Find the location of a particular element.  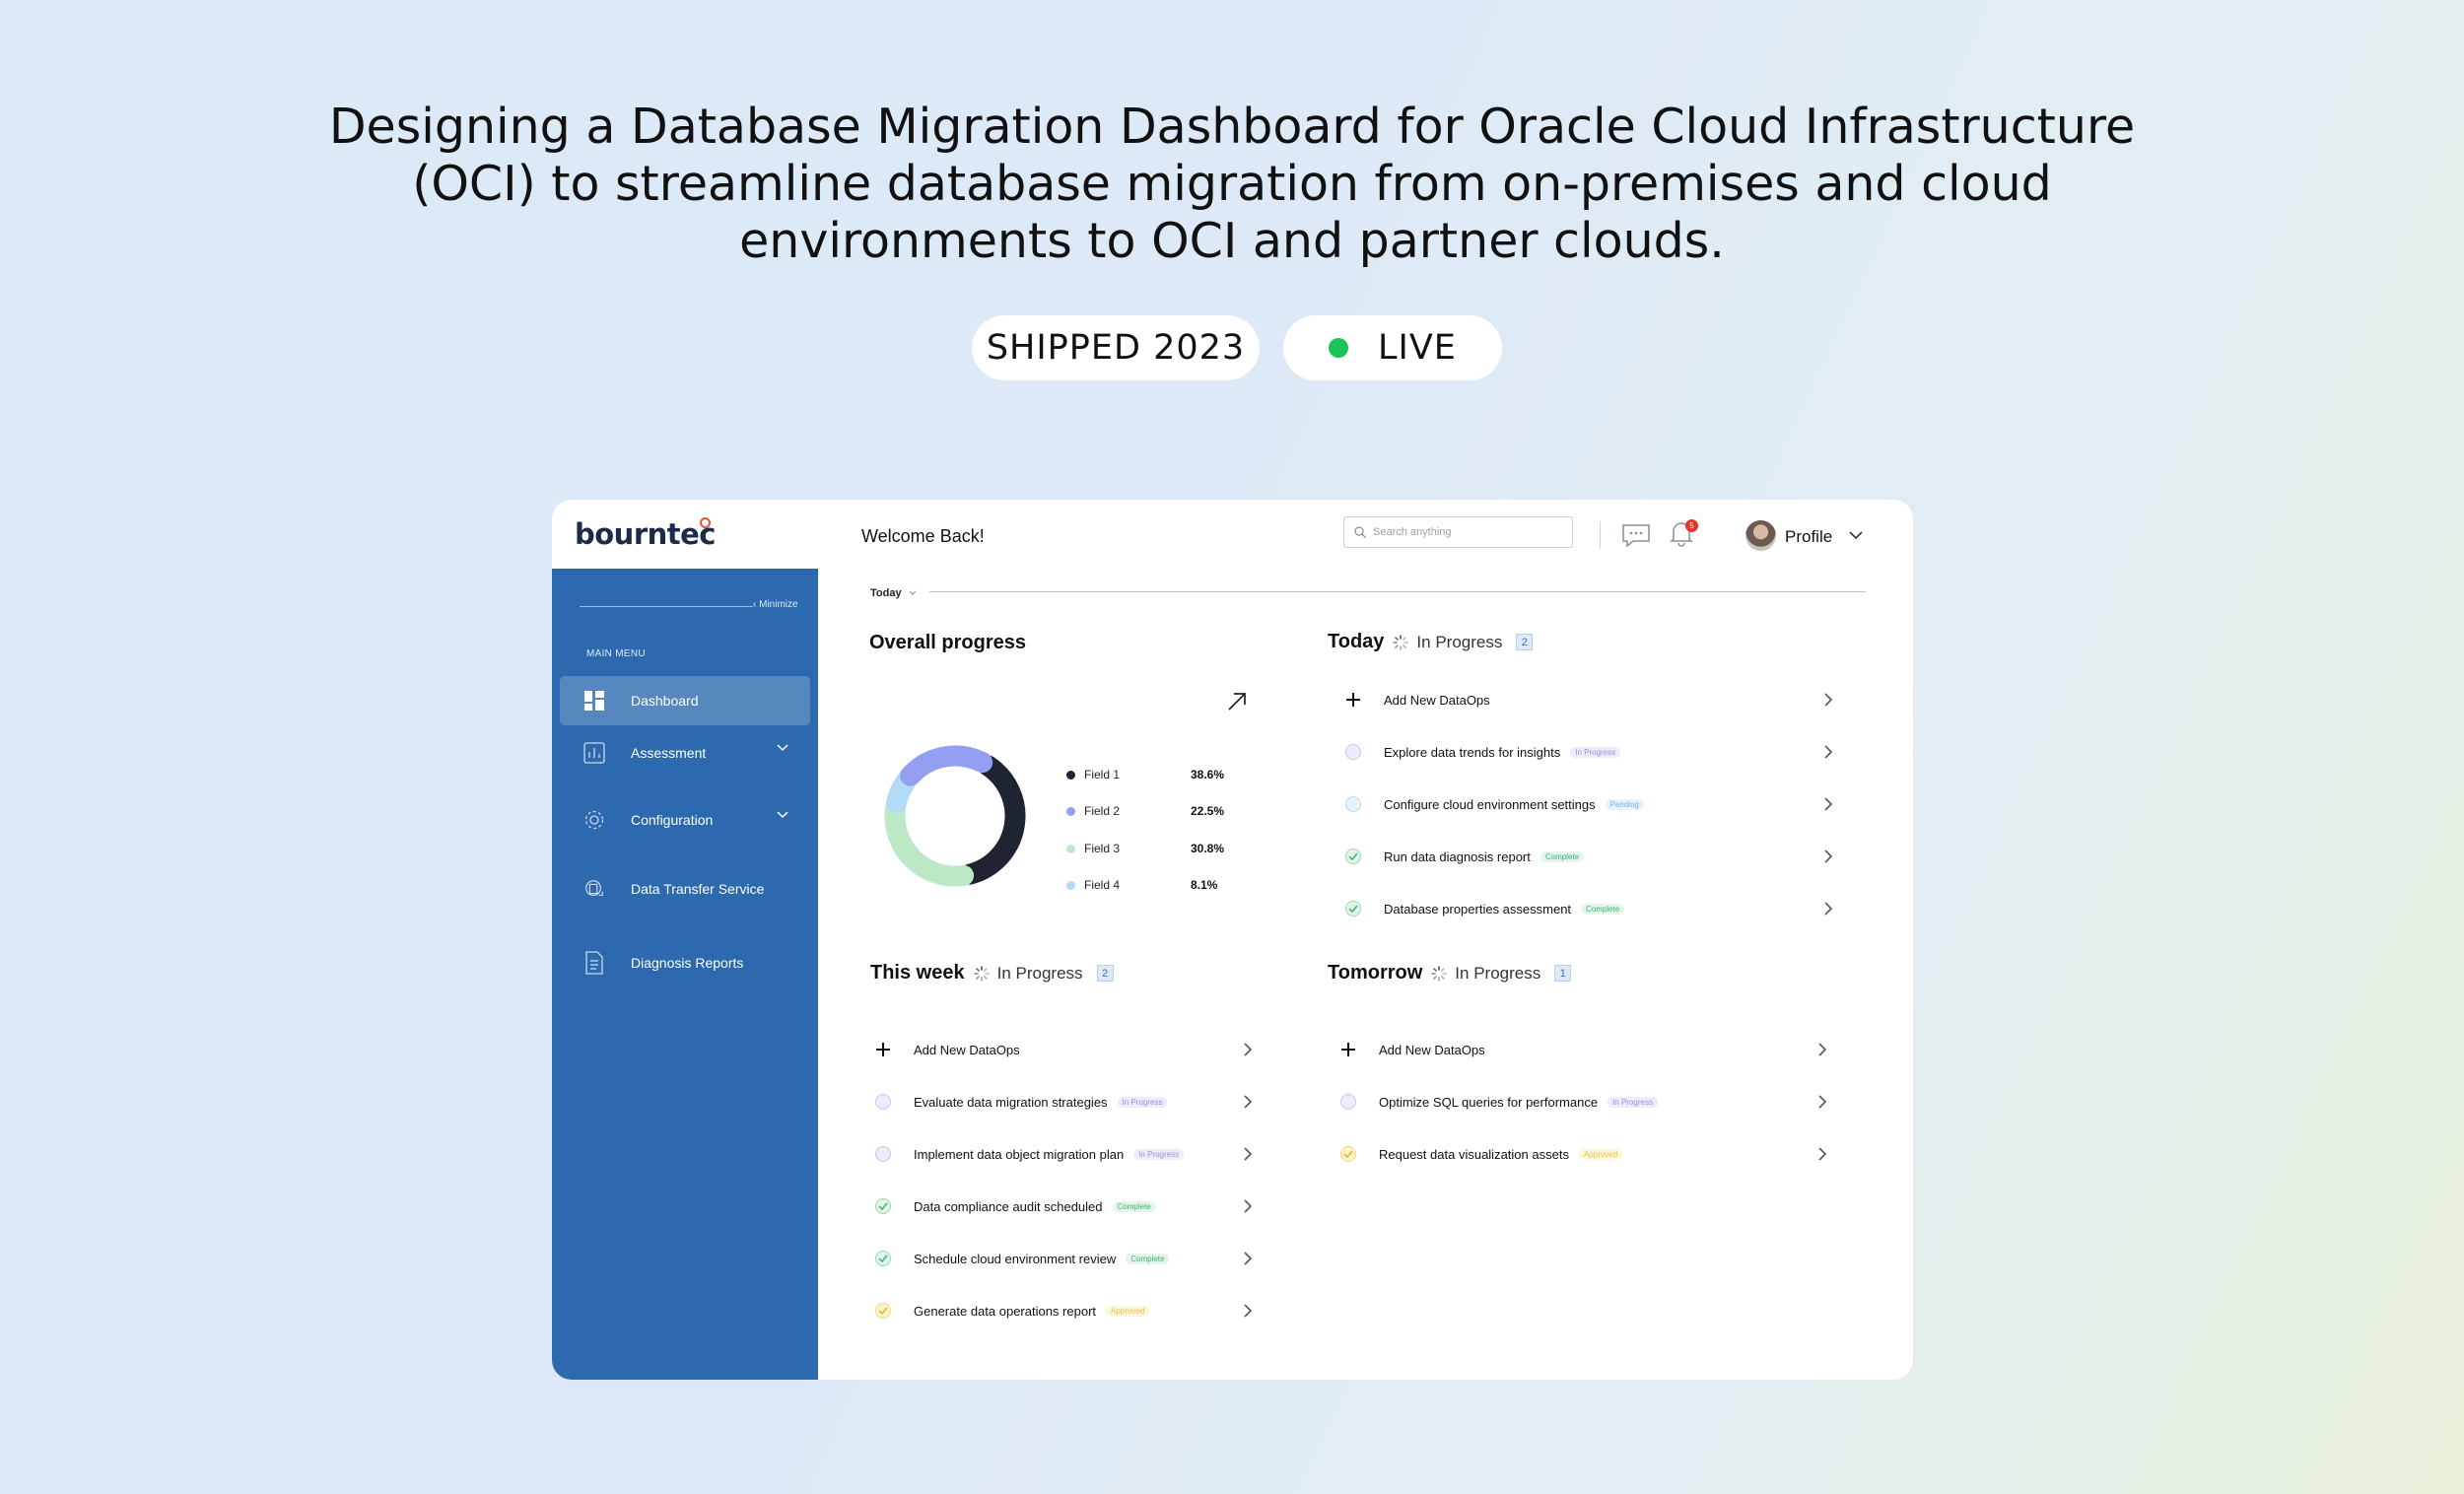

legend-label: Field 1 is located at coordinates (1102, 774).